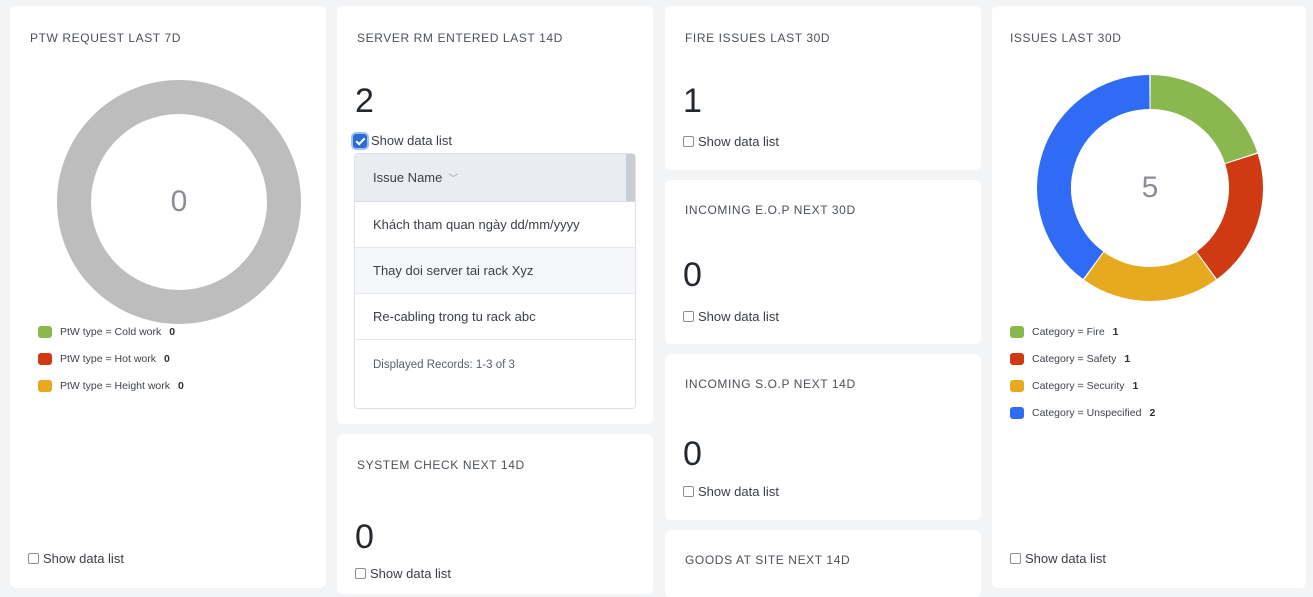 The height and width of the screenshot is (597, 1313). Describe the element at coordinates (823, 262) in the screenshot. I see `incoming-eop-card: INCOMING E.O.P NEXT 30D 0 Show data list` at that location.